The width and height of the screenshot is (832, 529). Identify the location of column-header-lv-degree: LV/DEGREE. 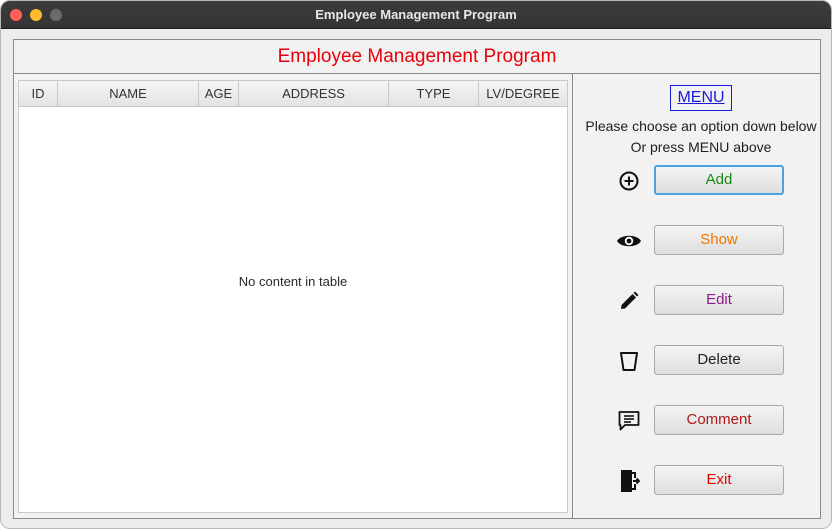
(523, 94).